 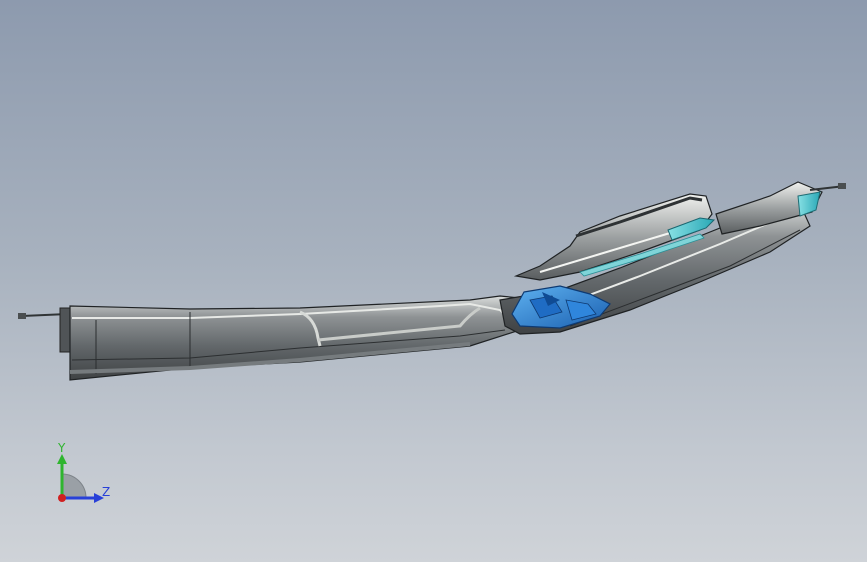 I want to click on axis-triad: Y Z, so click(x=85, y=480).